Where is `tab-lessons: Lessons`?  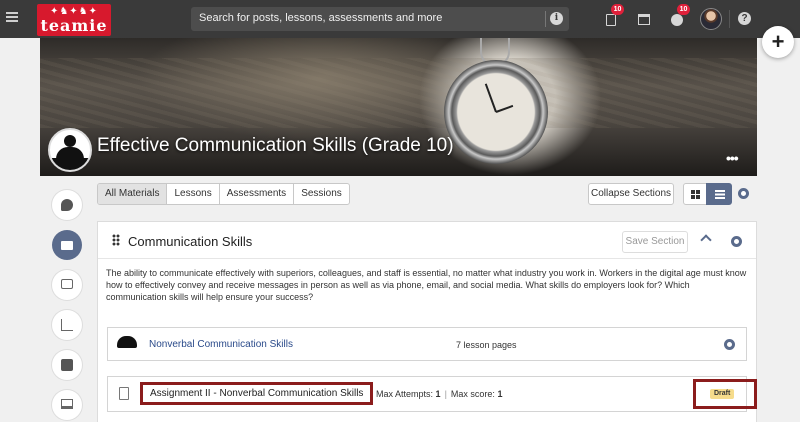 tab-lessons: Lessons is located at coordinates (193, 194).